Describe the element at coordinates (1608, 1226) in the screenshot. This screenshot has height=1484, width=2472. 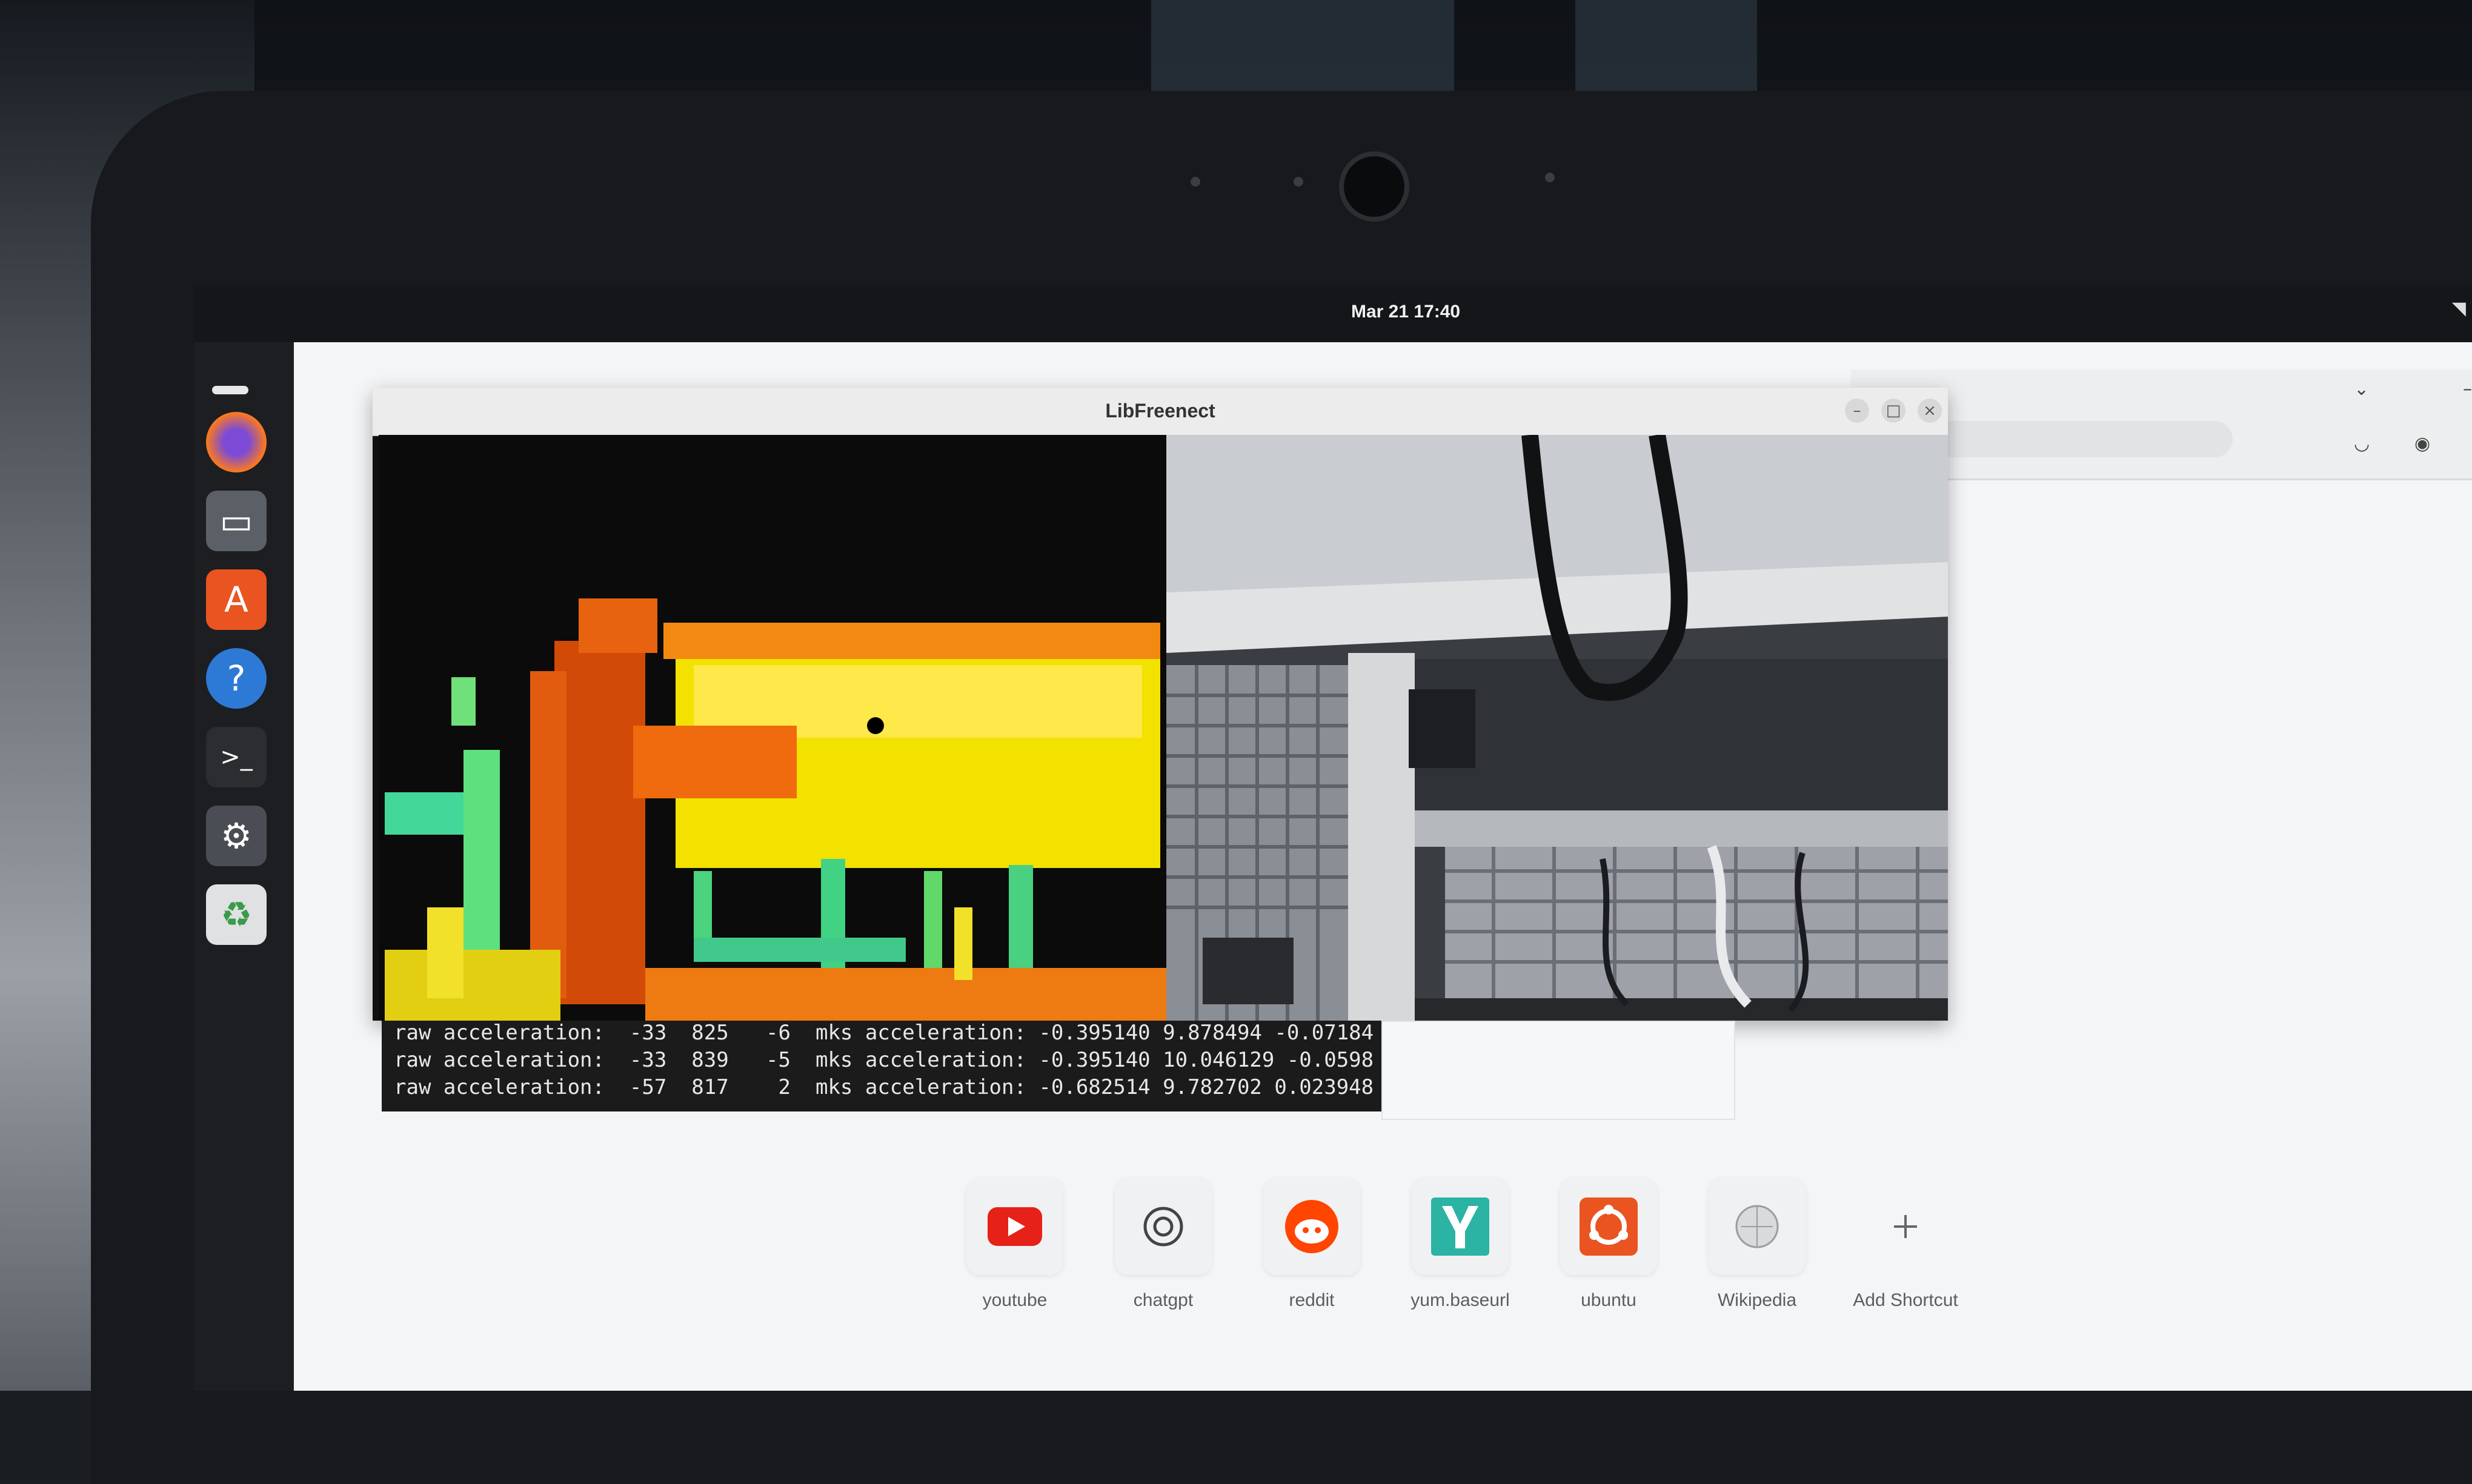
I see `ubuntu-icon` at that location.